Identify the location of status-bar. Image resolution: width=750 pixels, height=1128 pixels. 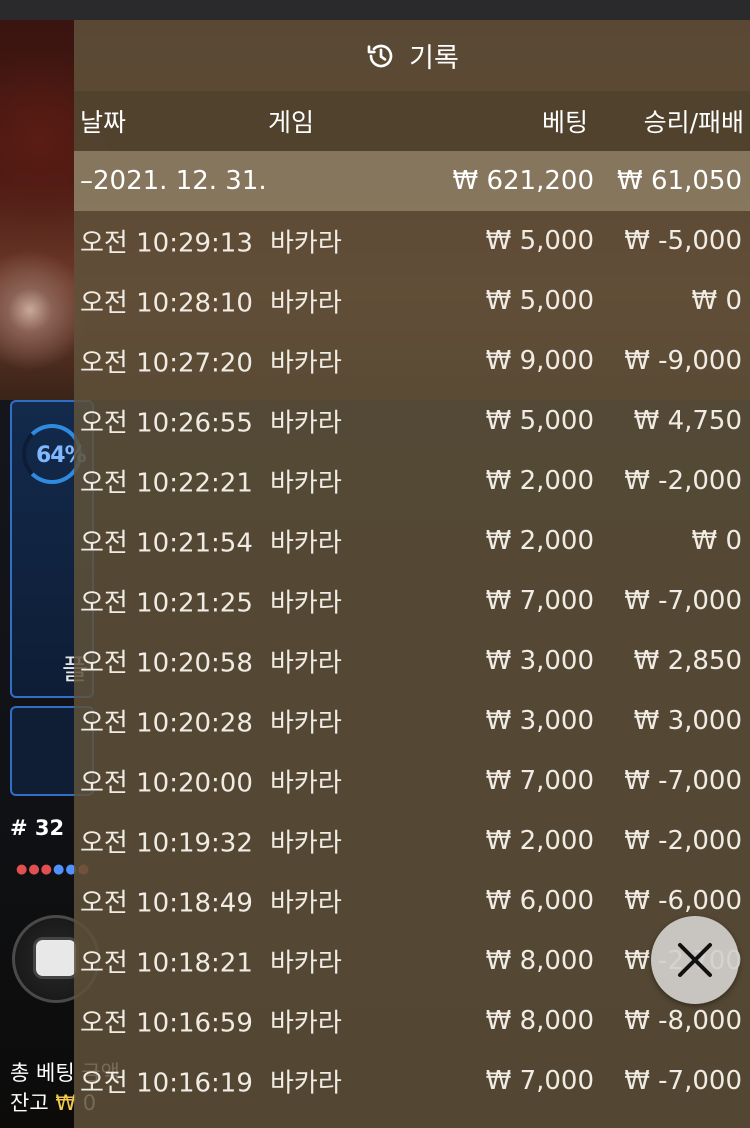
(375, 10).